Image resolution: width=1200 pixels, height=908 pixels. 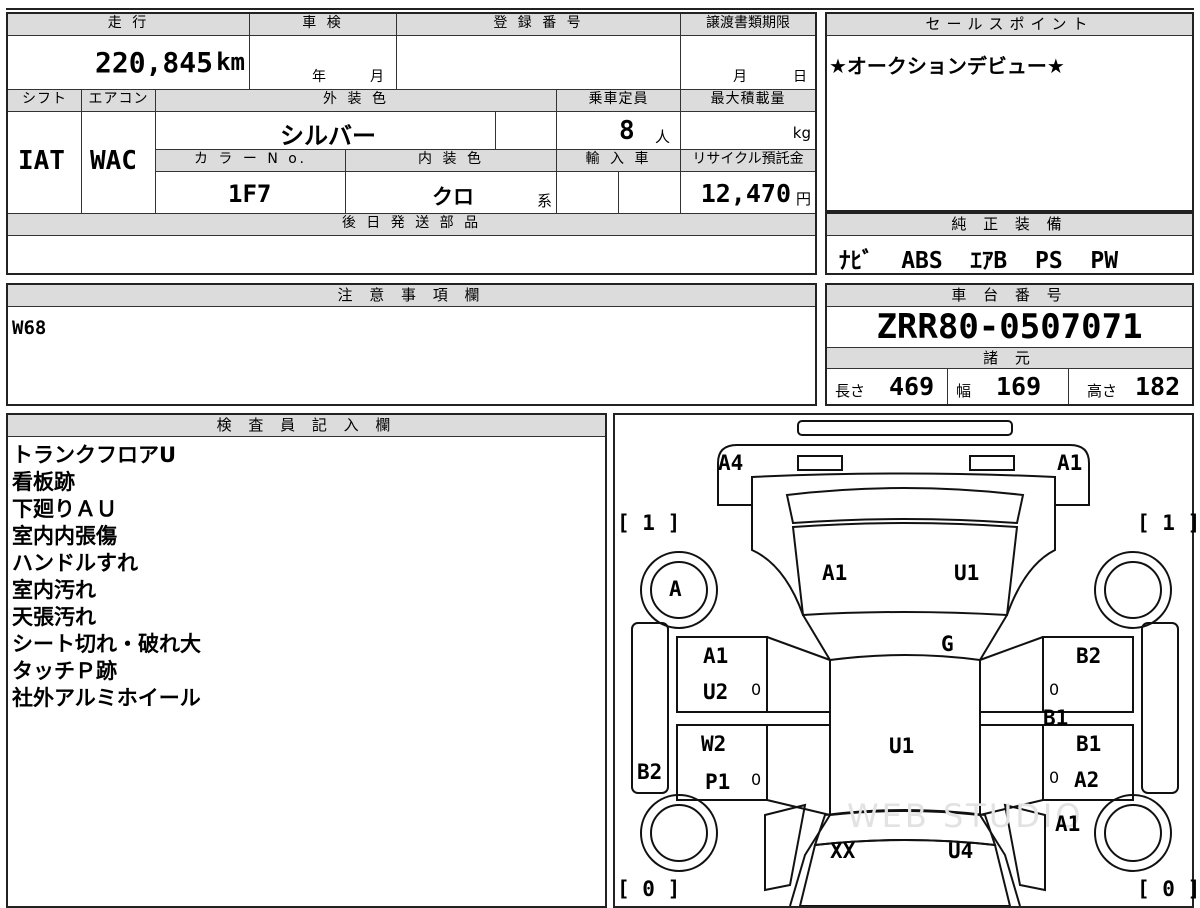 What do you see at coordinates (905, 506) in the screenshot?
I see `rear-glass-top` at bounding box center [905, 506].